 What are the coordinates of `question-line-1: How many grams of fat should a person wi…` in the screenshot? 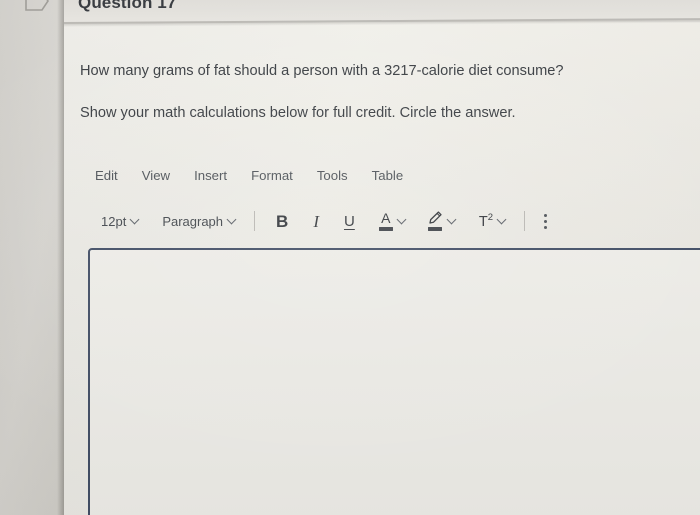 It's located at (322, 71).